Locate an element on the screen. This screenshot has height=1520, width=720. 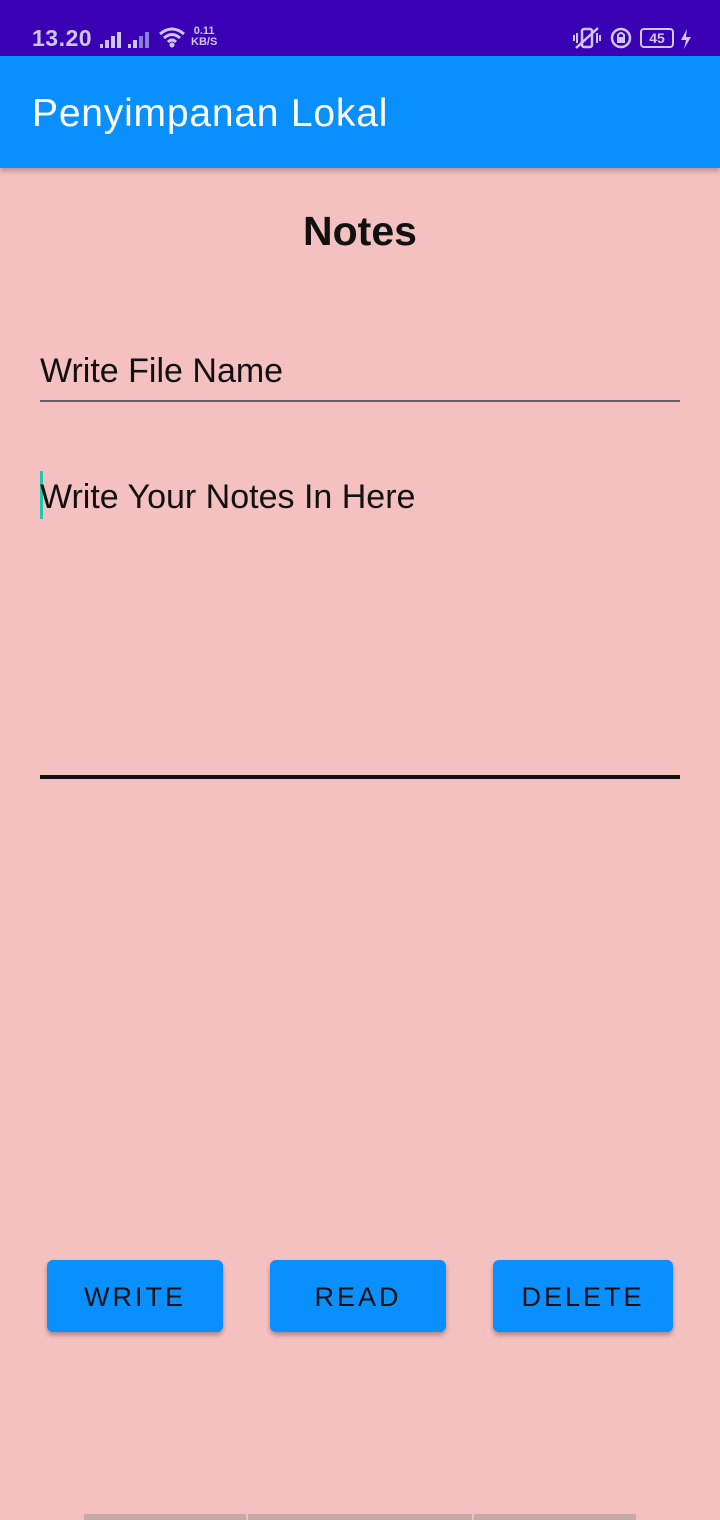
status-time: 13.20 is located at coordinates (62, 38).